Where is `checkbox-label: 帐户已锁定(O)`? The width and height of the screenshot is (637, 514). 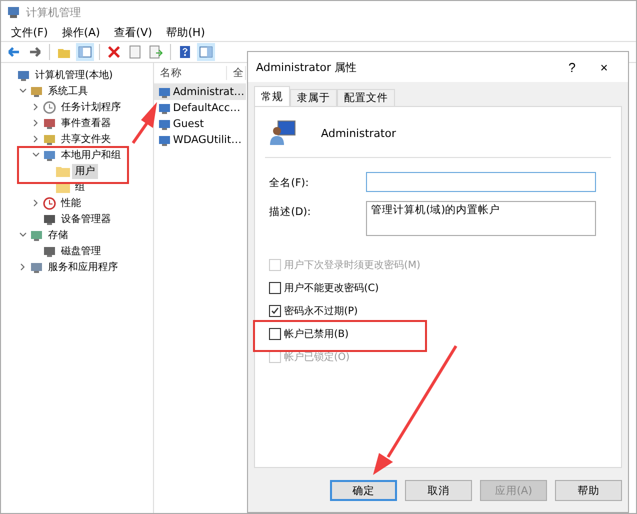 checkbox-label: 帐户已锁定(O) is located at coordinates (317, 357).